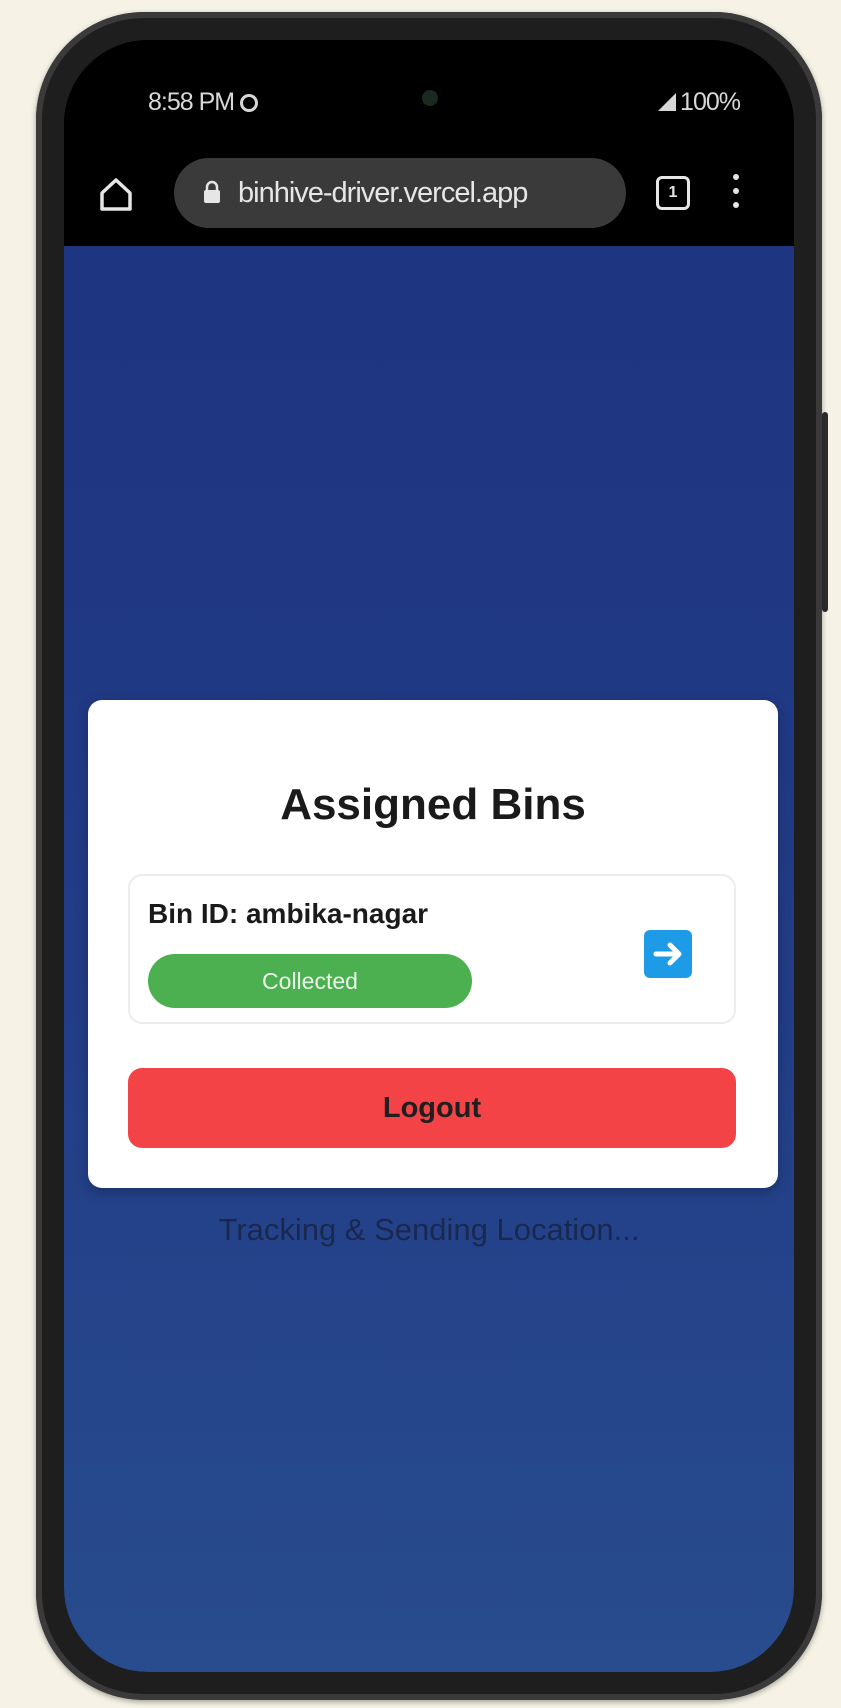  What do you see at coordinates (191, 102) in the screenshot?
I see `status-time: 8:58 PM` at bounding box center [191, 102].